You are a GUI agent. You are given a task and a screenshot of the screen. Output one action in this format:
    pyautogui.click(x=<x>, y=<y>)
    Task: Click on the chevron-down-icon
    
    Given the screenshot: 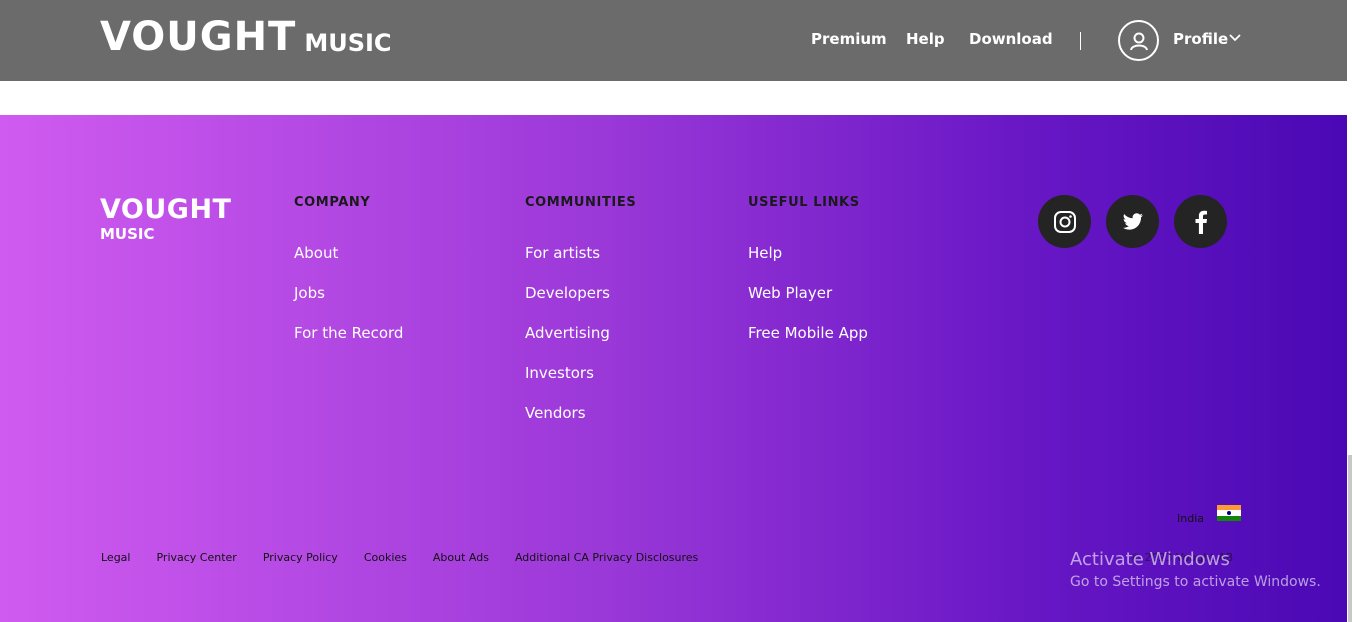 What is the action you would take?
    pyautogui.click(x=1235, y=38)
    